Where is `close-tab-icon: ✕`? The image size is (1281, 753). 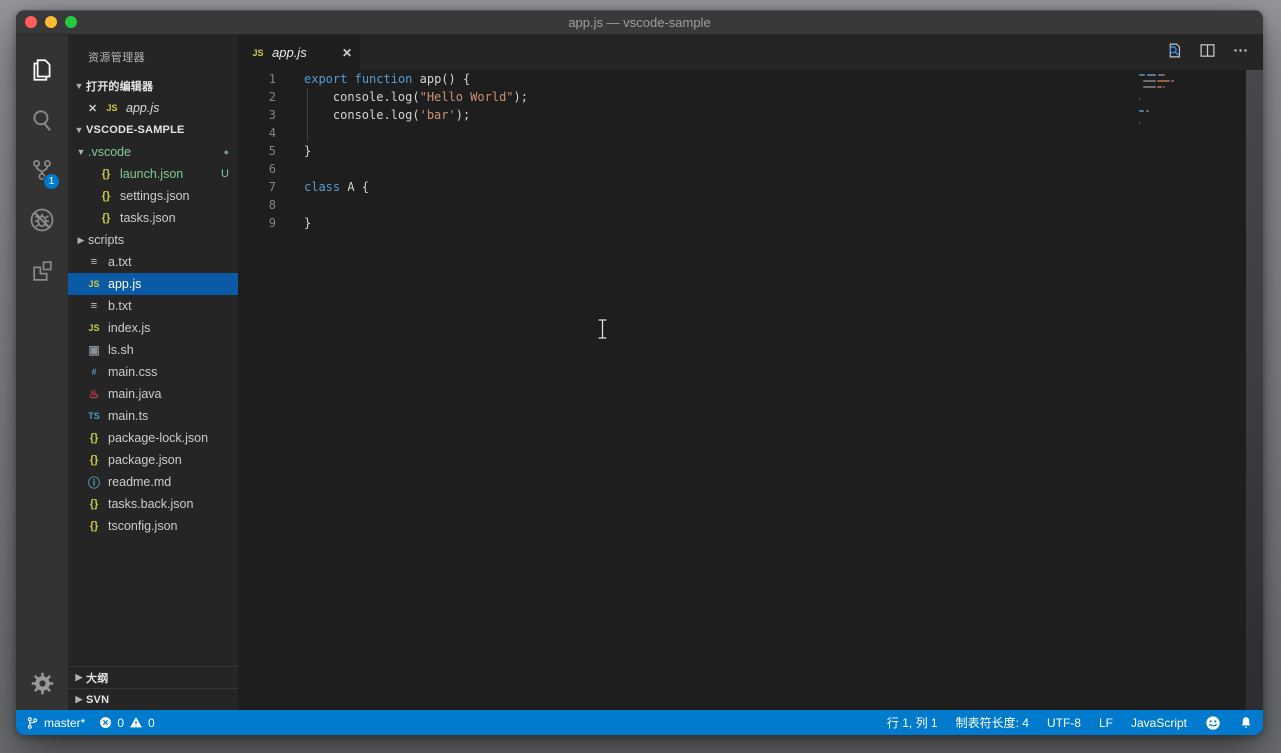 close-tab-icon: ✕ is located at coordinates (347, 53).